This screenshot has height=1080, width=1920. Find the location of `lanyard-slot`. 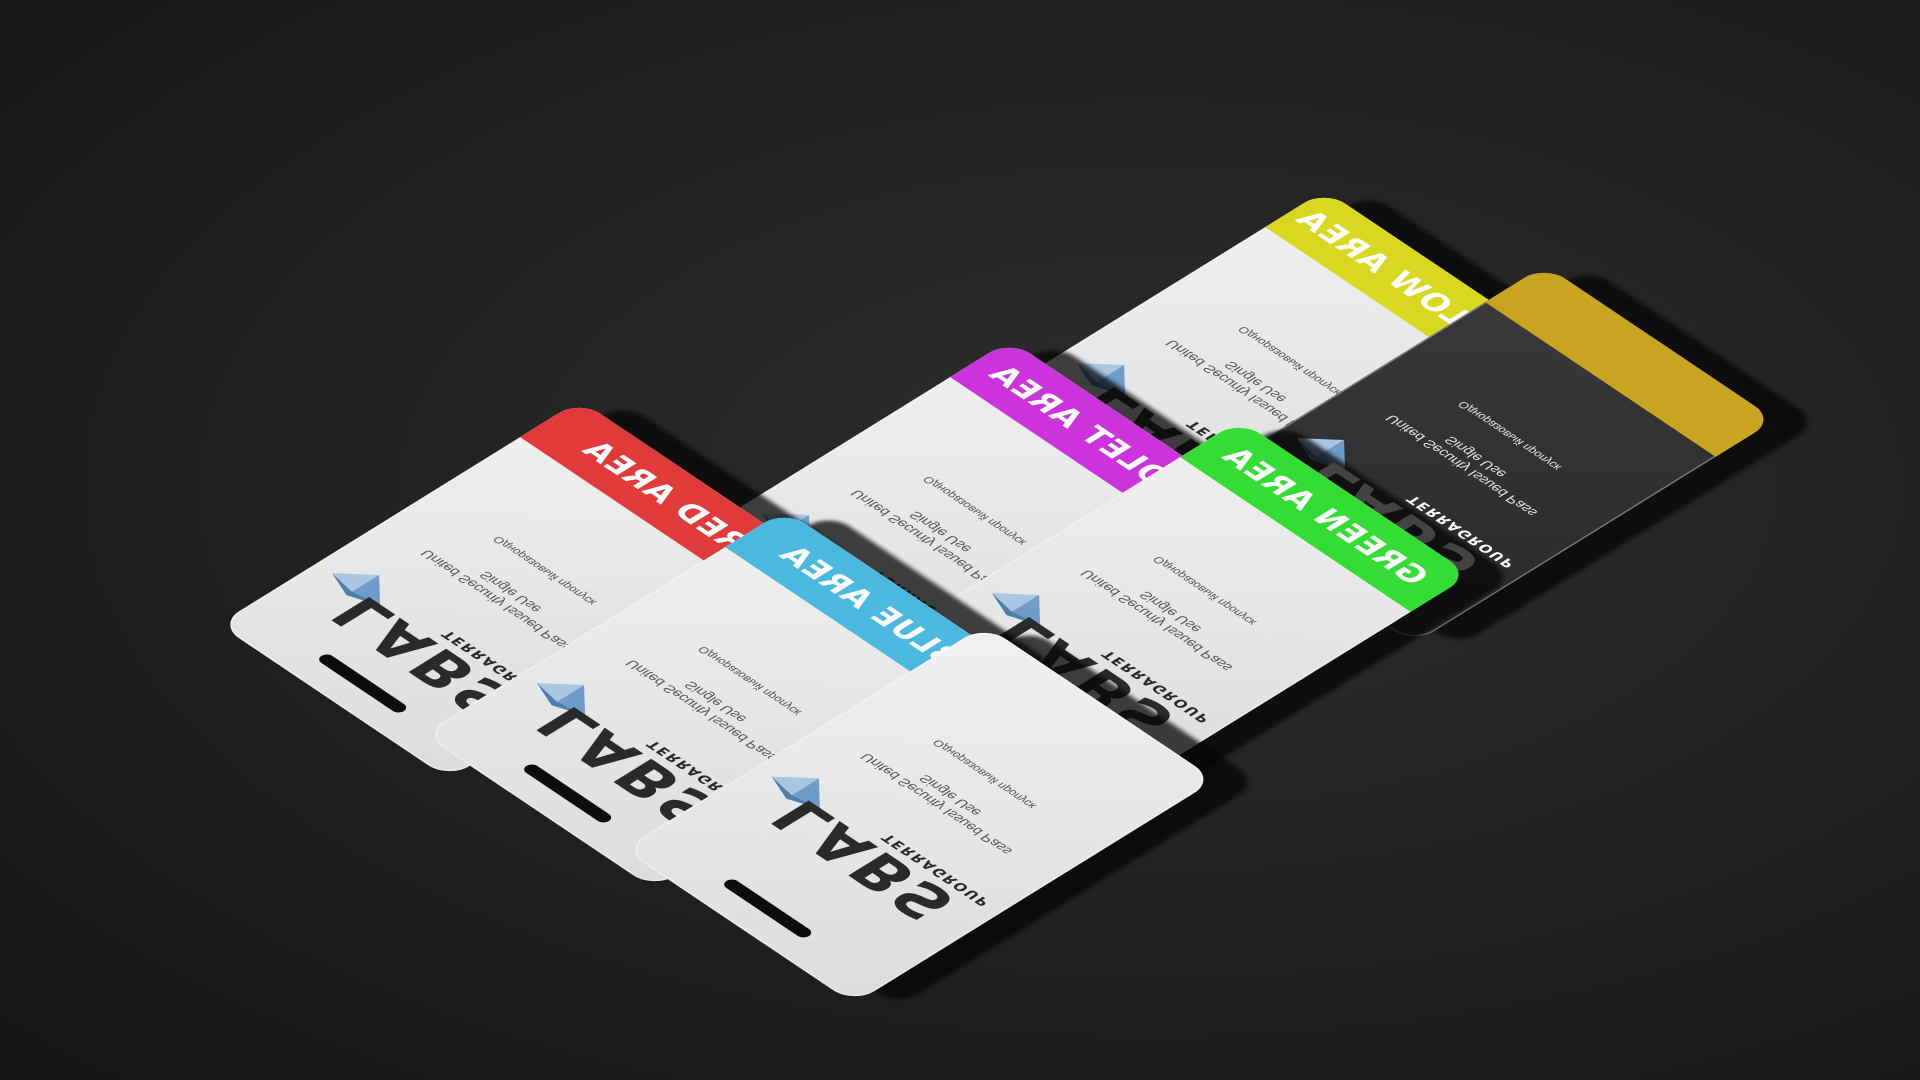

lanyard-slot is located at coordinates (767, 908).